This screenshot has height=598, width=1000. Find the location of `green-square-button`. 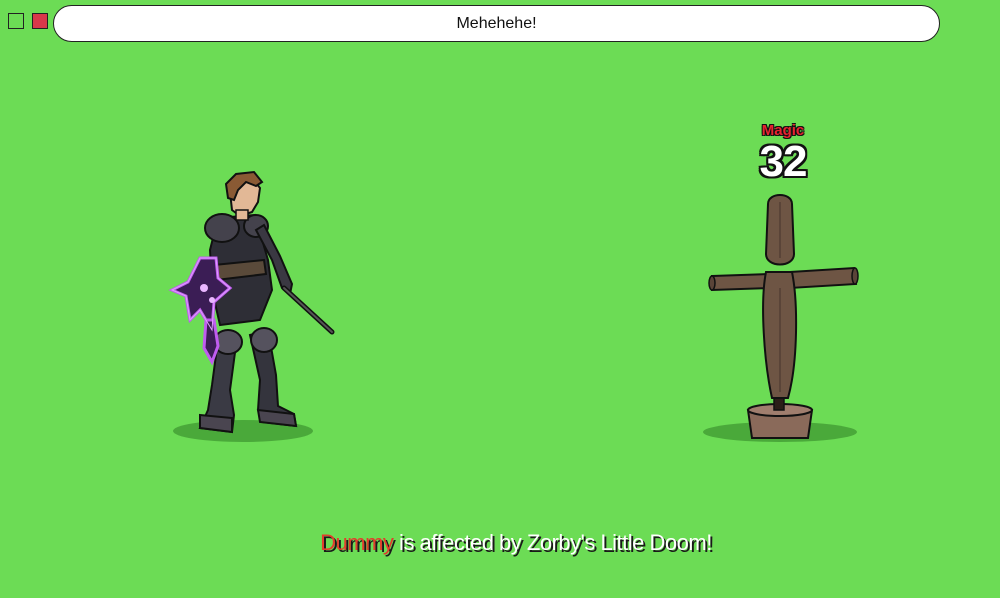

green-square-button is located at coordinates (16, 21).